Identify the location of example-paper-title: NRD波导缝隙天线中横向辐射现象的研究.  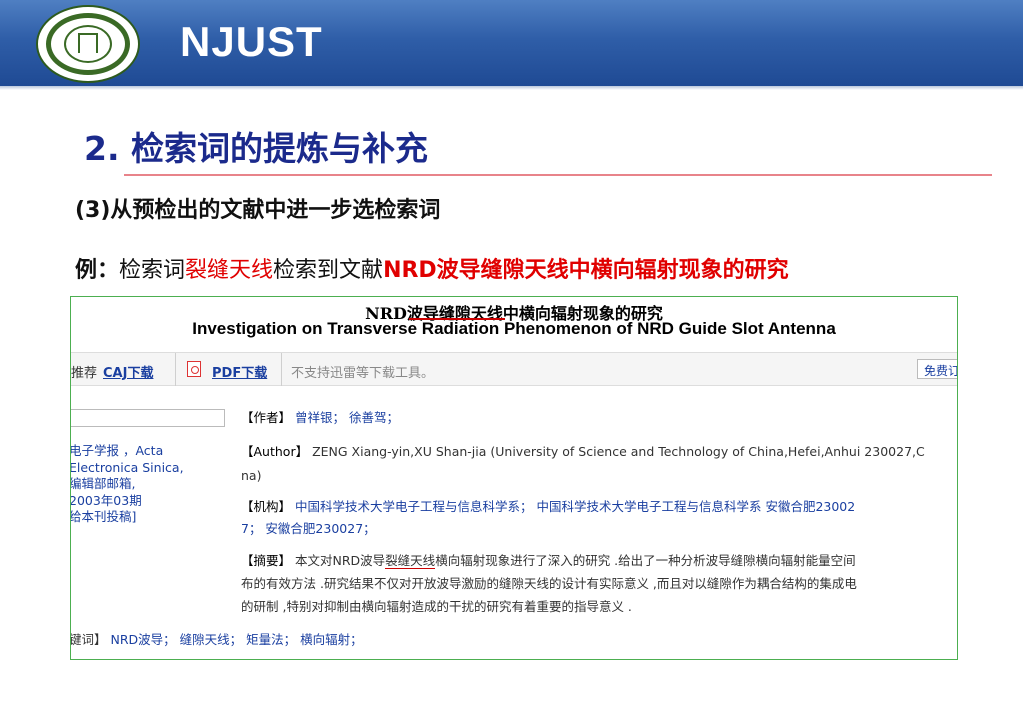
(586, 270).